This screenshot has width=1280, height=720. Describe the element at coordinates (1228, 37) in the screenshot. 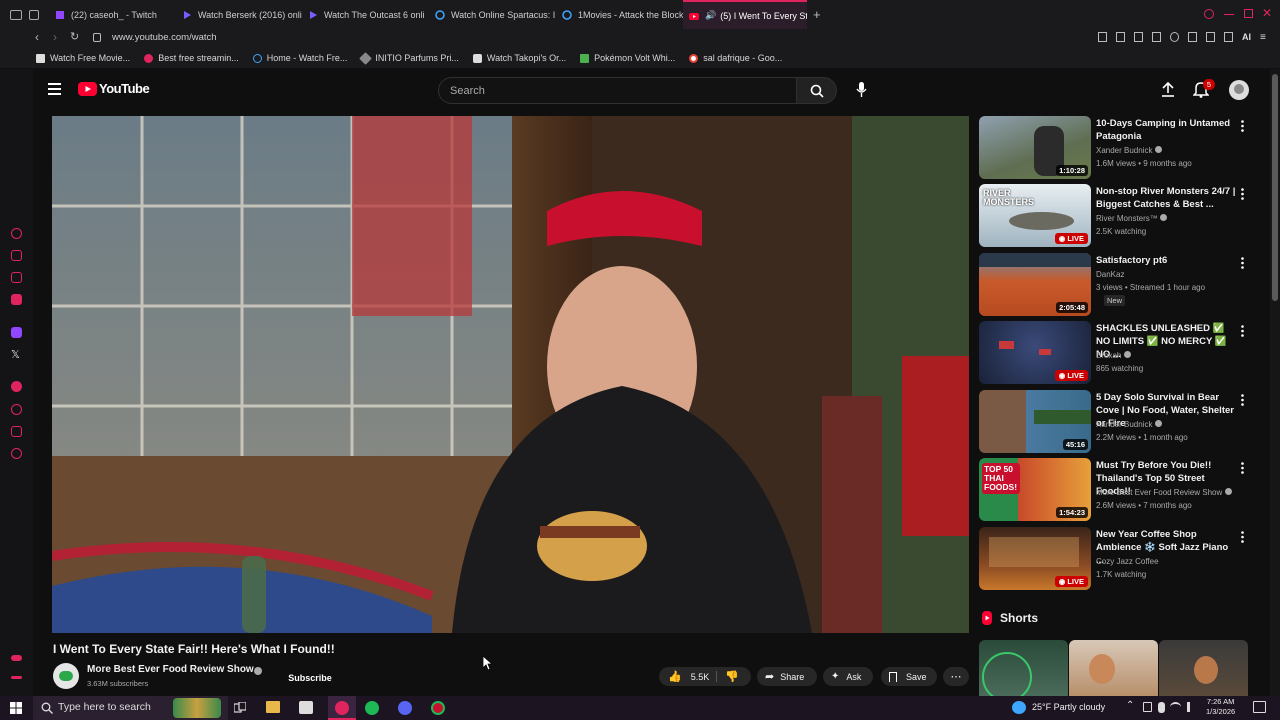

I see `extensions-icon` at that location.